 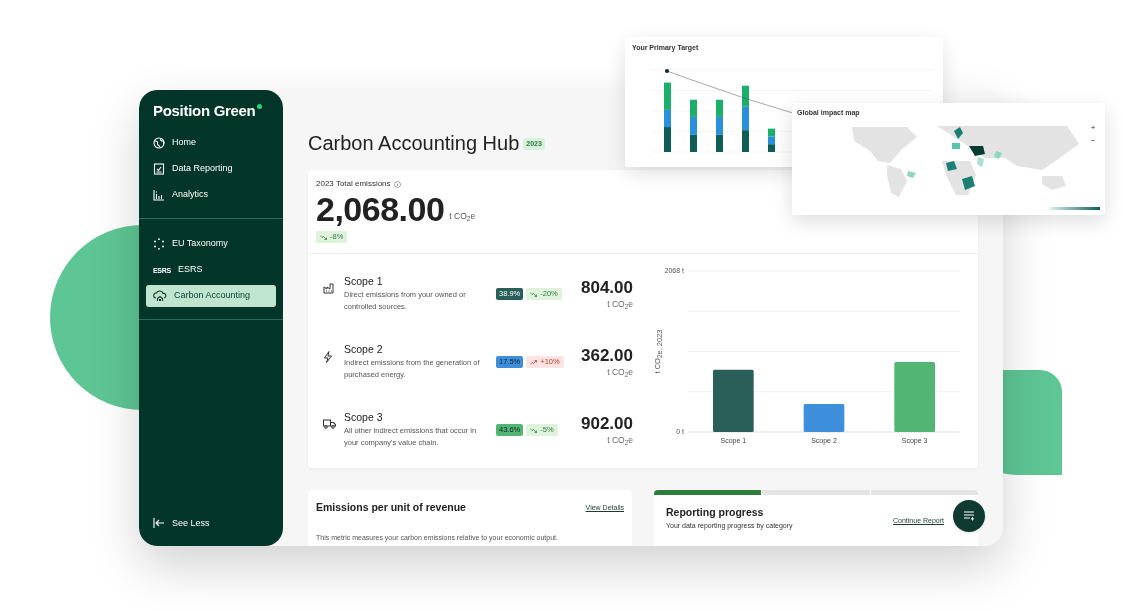 What do you see at coordinates (715, 512) in the screenshot?
I see `card-title: Reporting progress` at bounding box center [715, 512].